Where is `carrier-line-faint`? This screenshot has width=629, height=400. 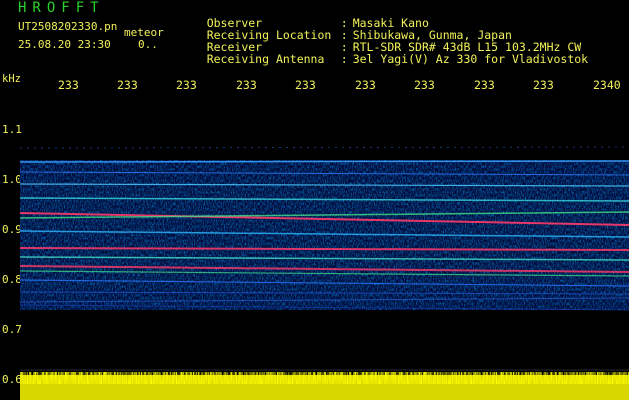 carrier-line-faint is located at coordinates (324, 147).